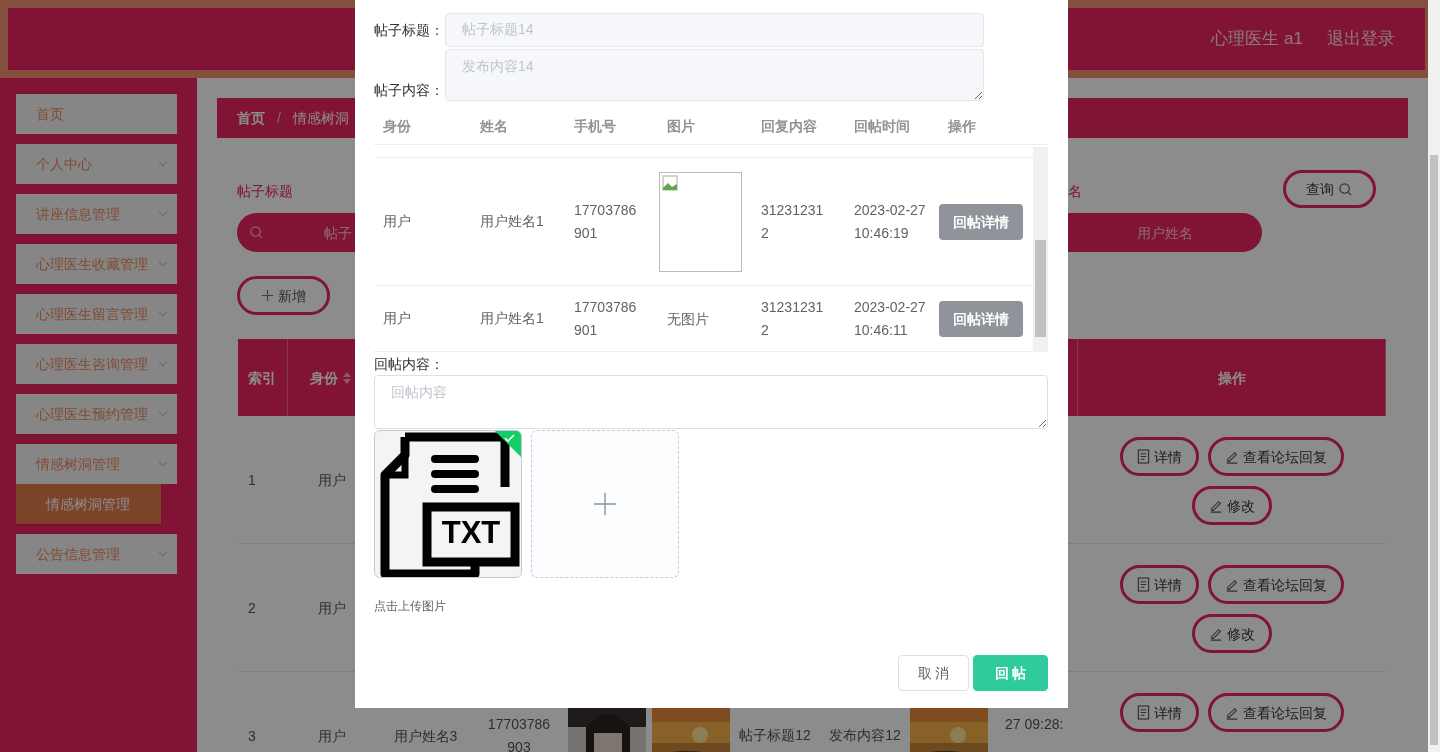 The image size is (1440, 752). I want to click on sidebar-item: 心理医生预约管理, so click(96, 414).